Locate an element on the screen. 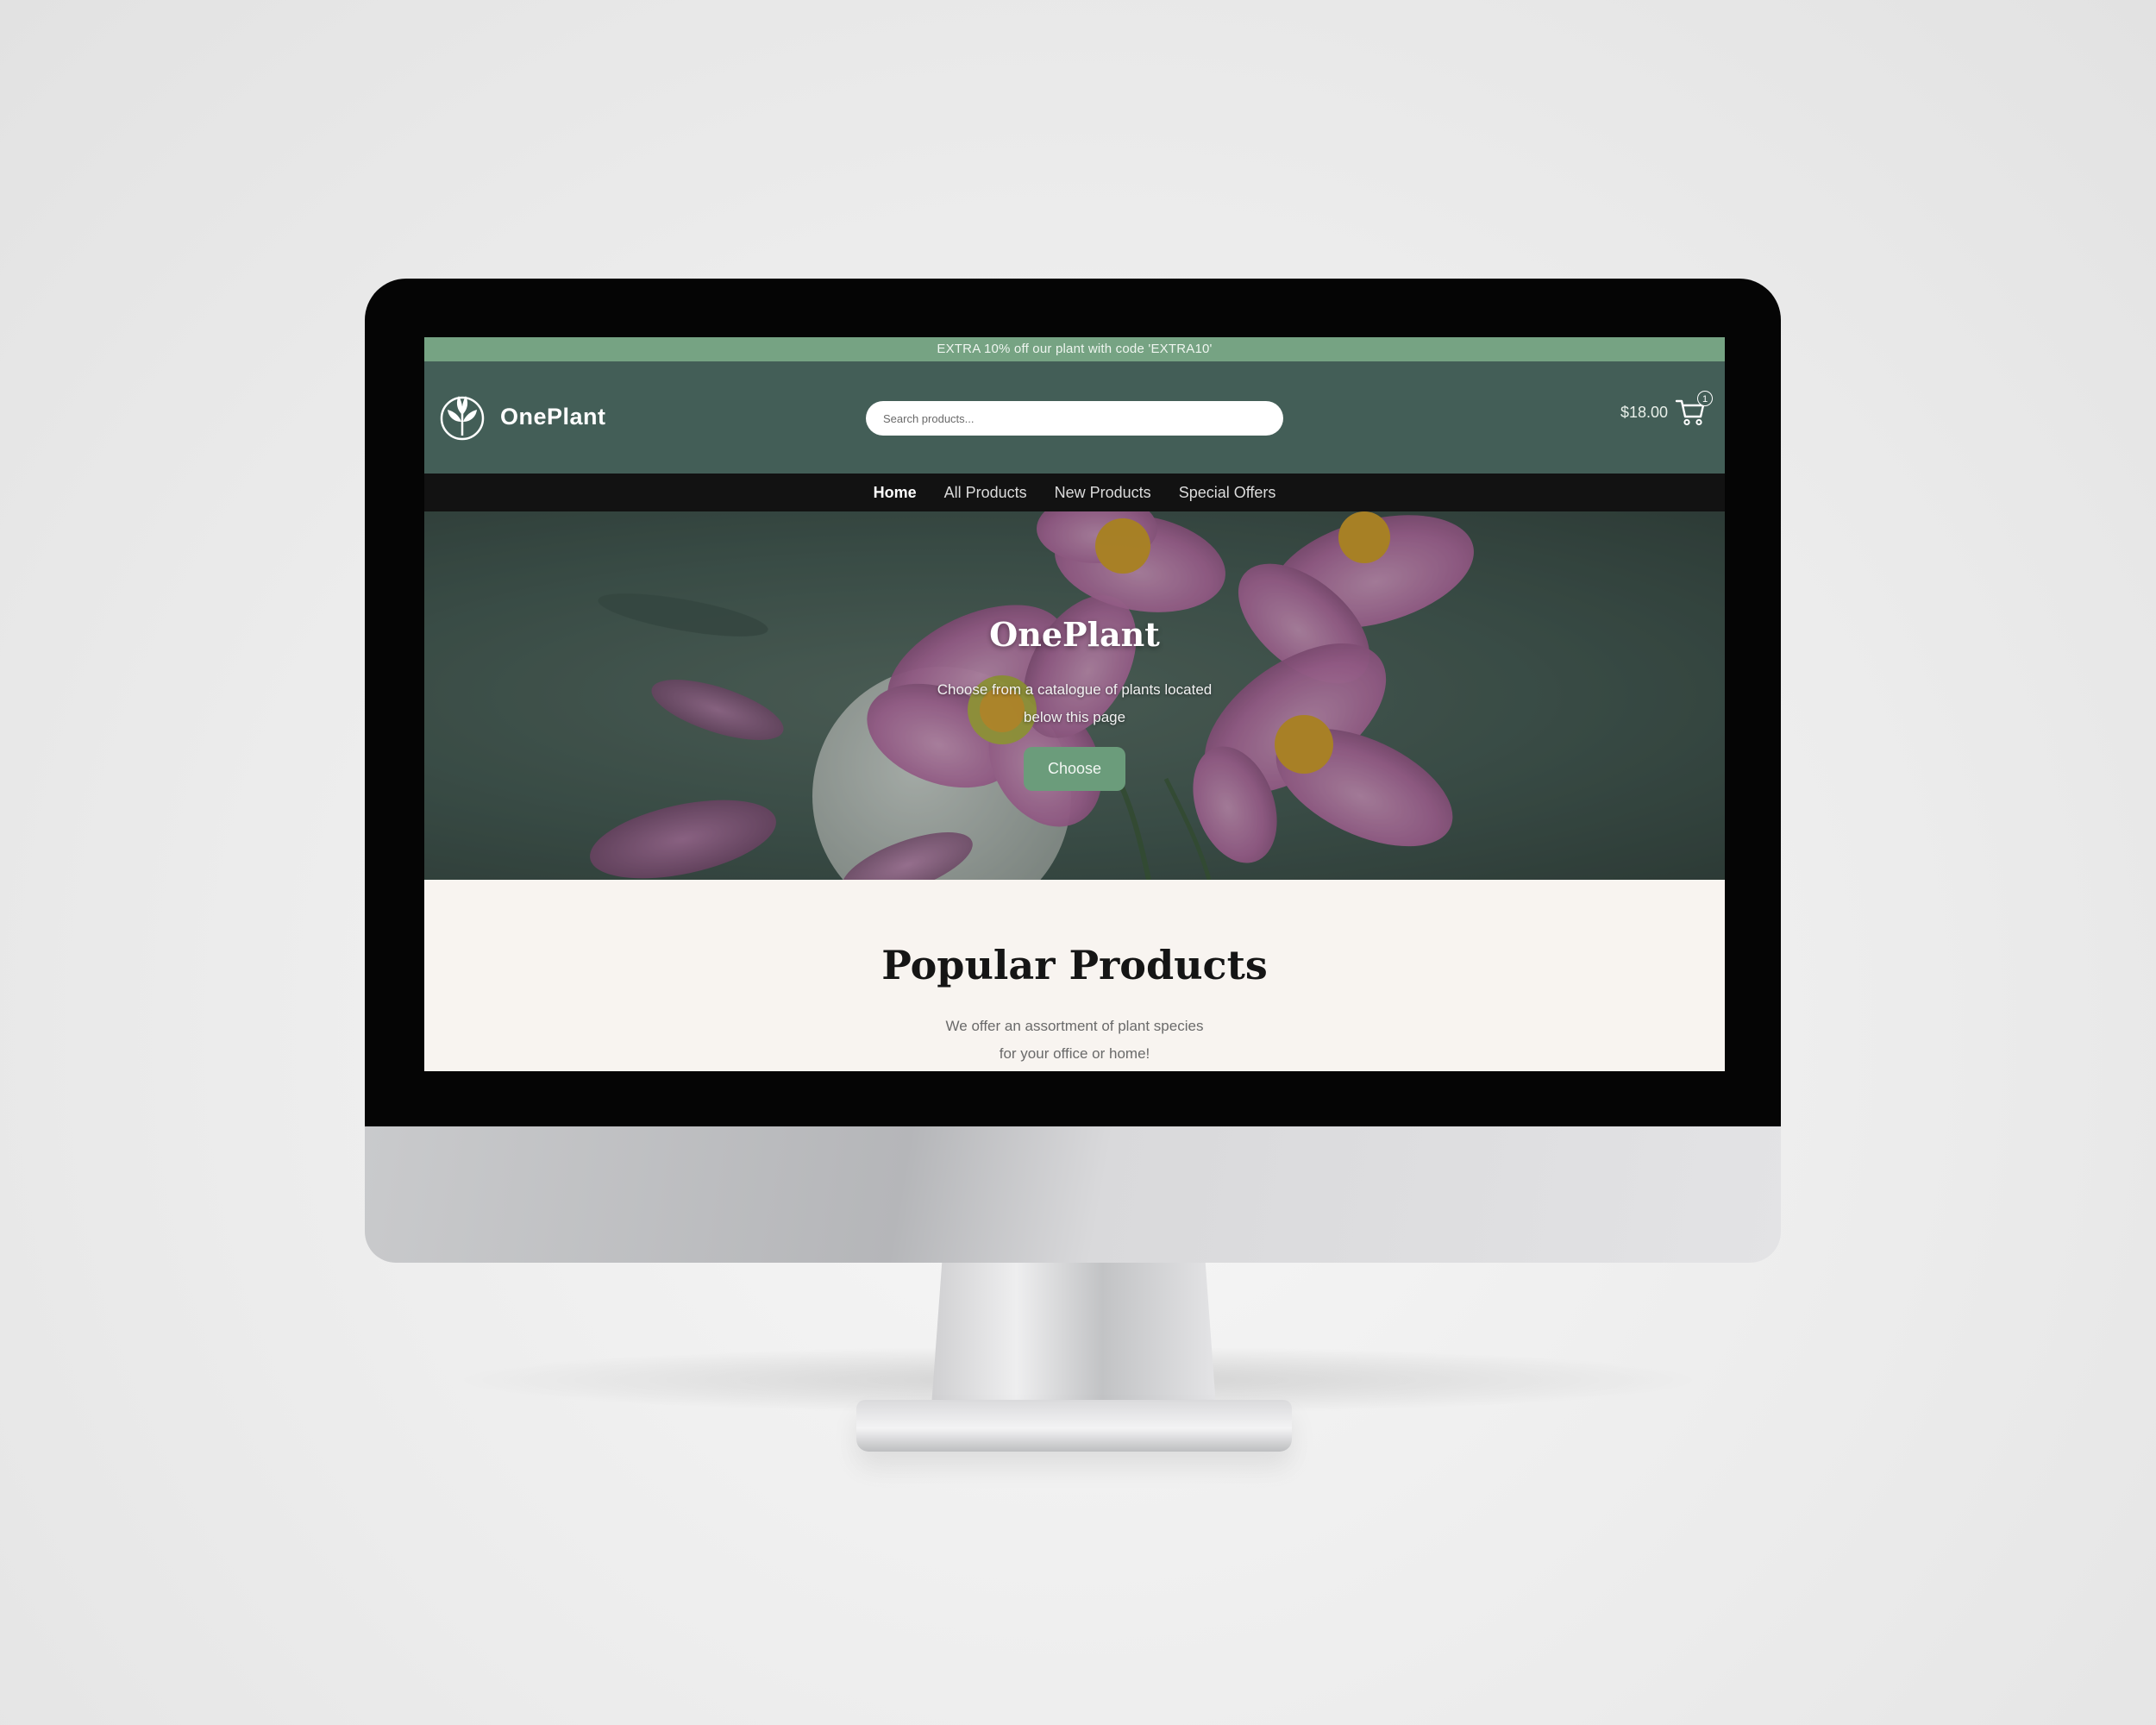  nav-home: Home is located at coordinates (895, 493).